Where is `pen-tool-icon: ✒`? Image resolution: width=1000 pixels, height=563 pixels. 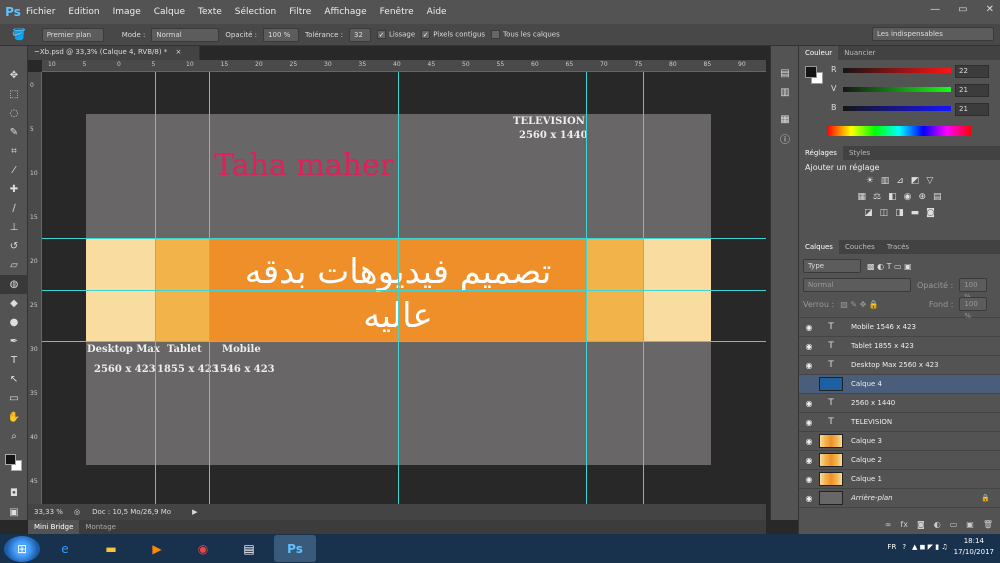 pen-tool-icon: ✒ is located at coordinates (14, 341).